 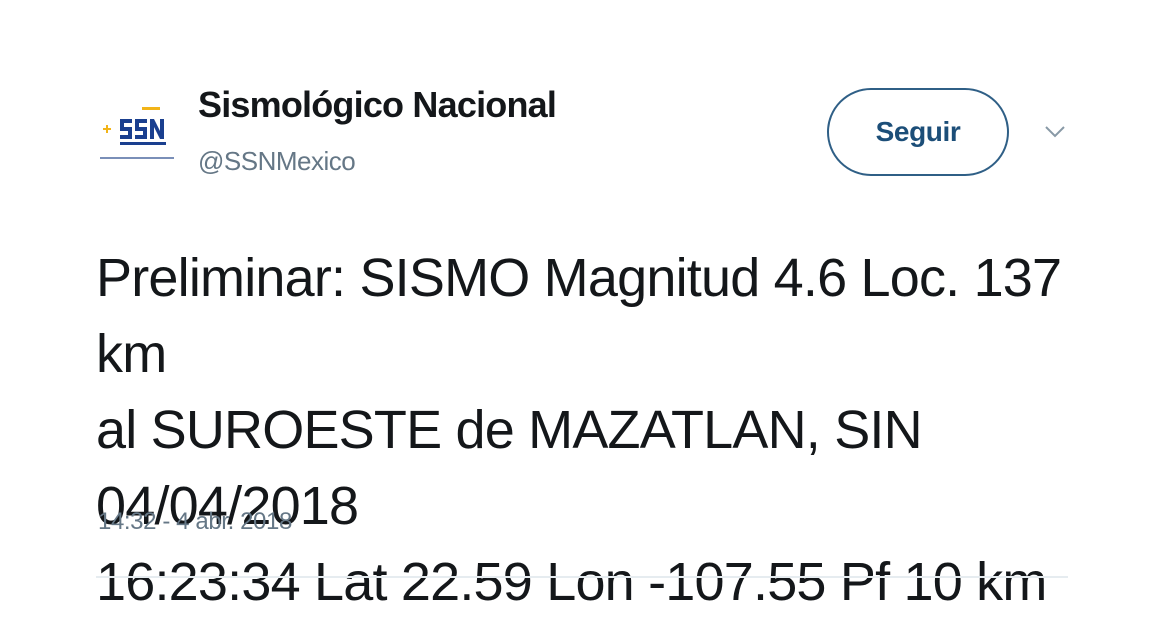 I want to click on avatar, so click(x=137, y=134).